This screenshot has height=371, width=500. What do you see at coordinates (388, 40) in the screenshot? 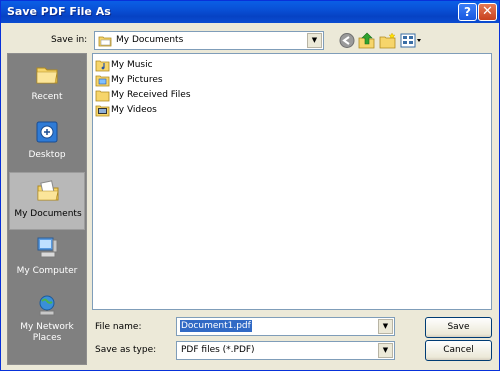
I see `new-folder-icon` at bounding box center [388, 40].